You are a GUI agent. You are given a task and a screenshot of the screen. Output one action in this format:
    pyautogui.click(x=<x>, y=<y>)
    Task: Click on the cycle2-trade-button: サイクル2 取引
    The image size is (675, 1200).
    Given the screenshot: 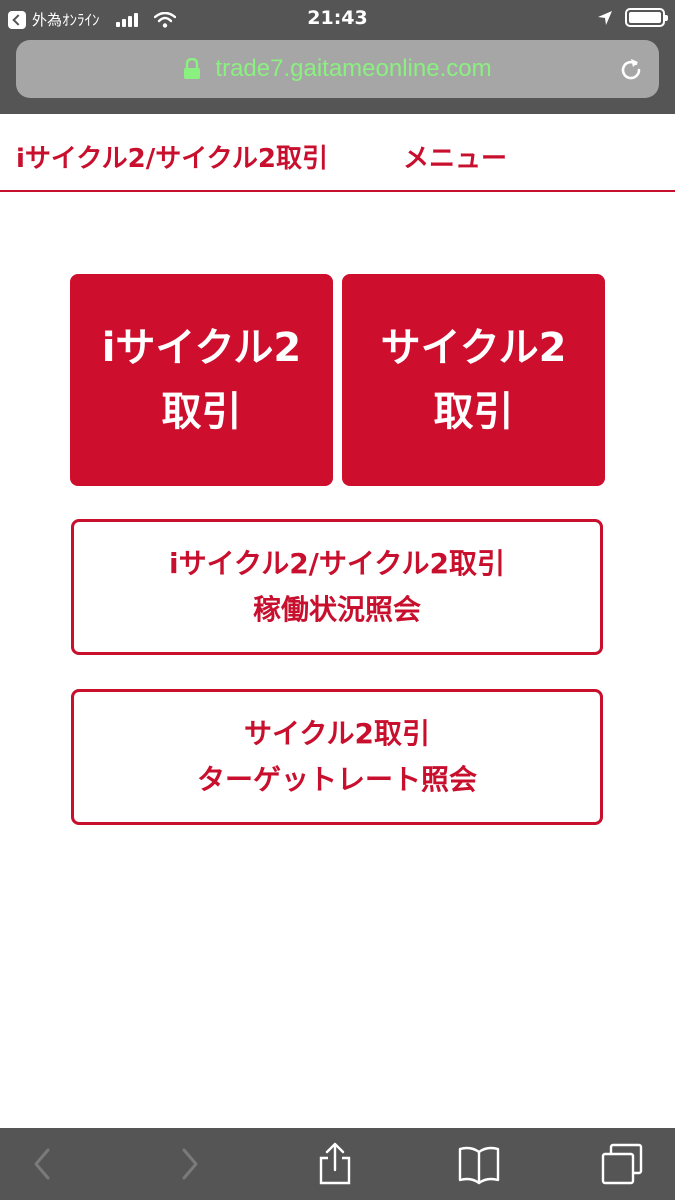 What is the action you would take?
    pyautogui.click(x=473, y=380)
    